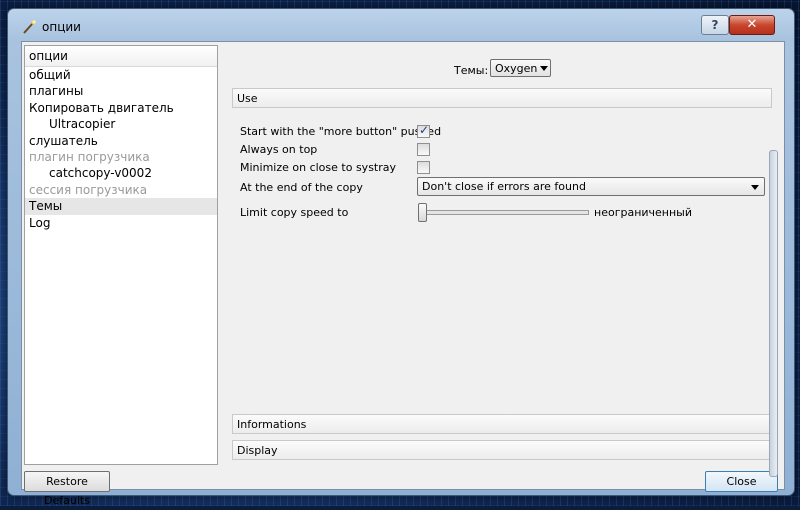  I want to click on always-on-top-label: Always on top, so click(279, 149).